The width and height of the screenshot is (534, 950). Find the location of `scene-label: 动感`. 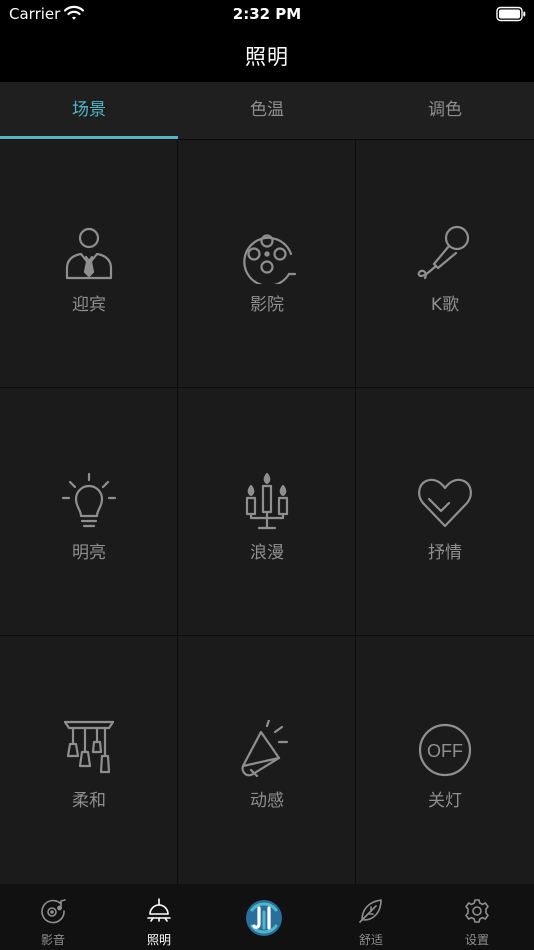

scene-label: 动感 is located at coordinates (267, 801).